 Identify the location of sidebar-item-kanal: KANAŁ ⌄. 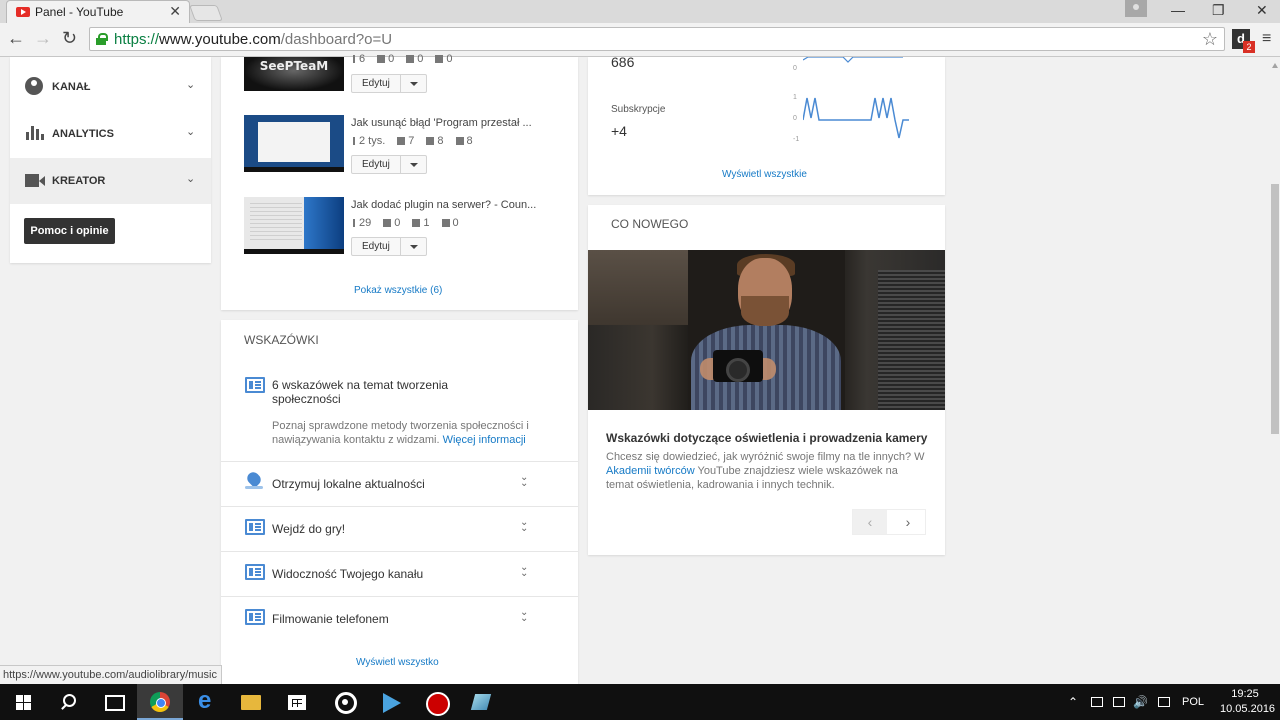
(110, 87).